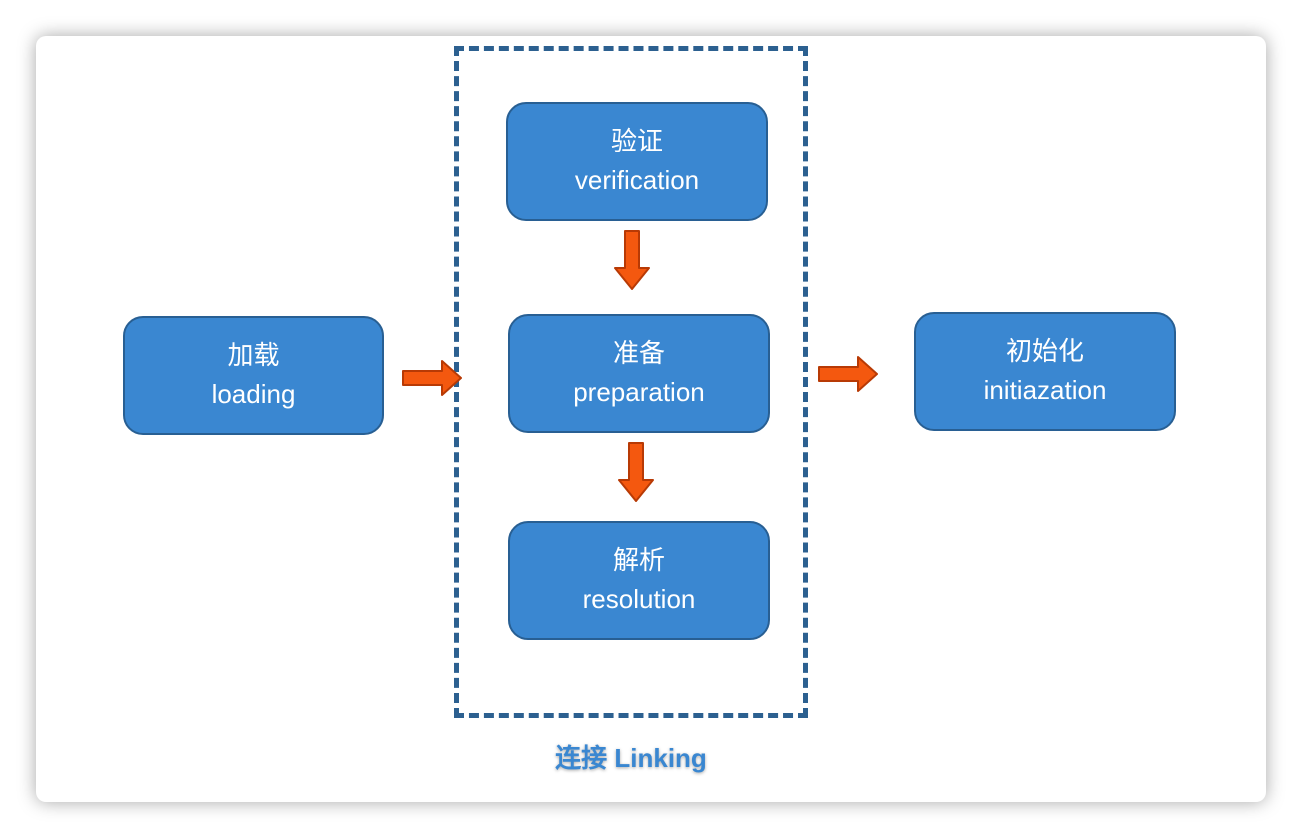 This screenshot has height=838, width=1302. What do you see at coordinates (631, 758) in the screenshot?
I see `linking-group-label: 连接 Linking` at bounding box center [631, 758].